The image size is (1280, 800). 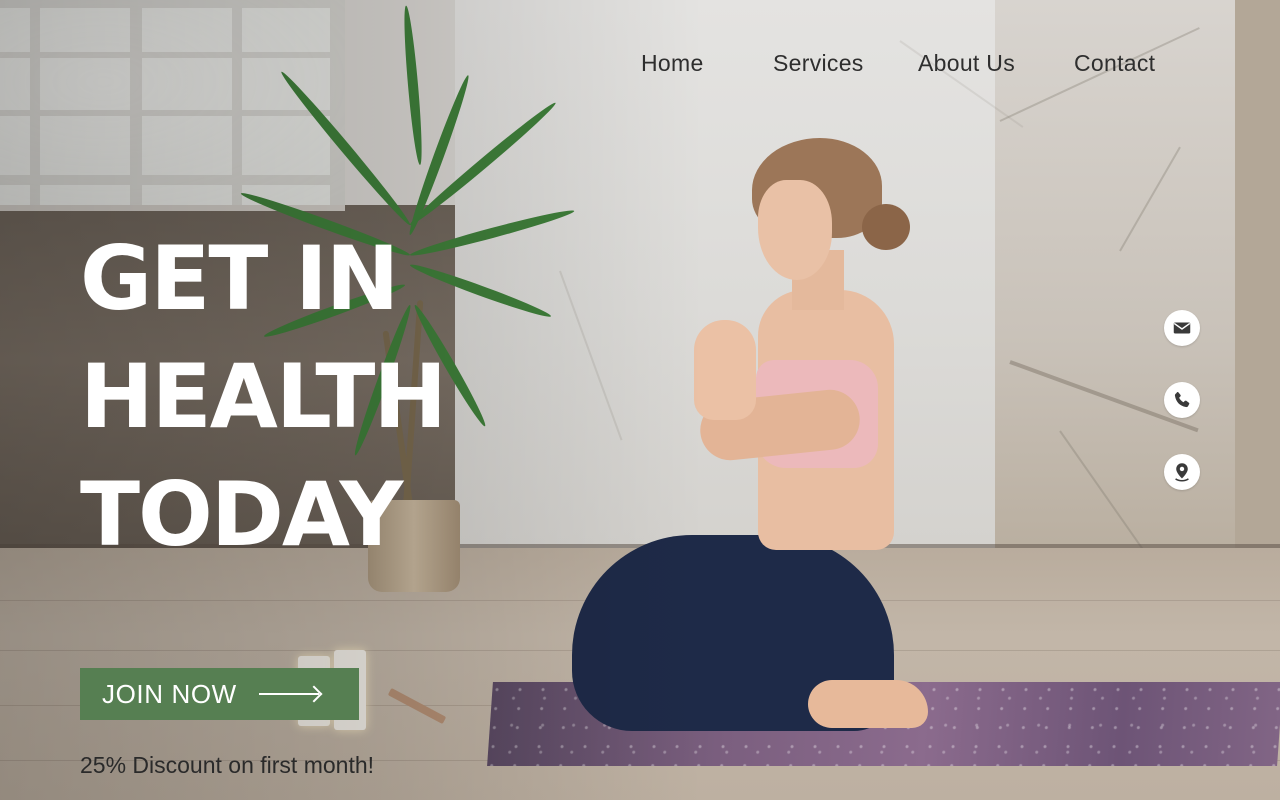 What do you see at coordinates (640, 66) in the screenshot?
I see `main-nav: Home Services About Us Contact` at bounding box center [640, 66].